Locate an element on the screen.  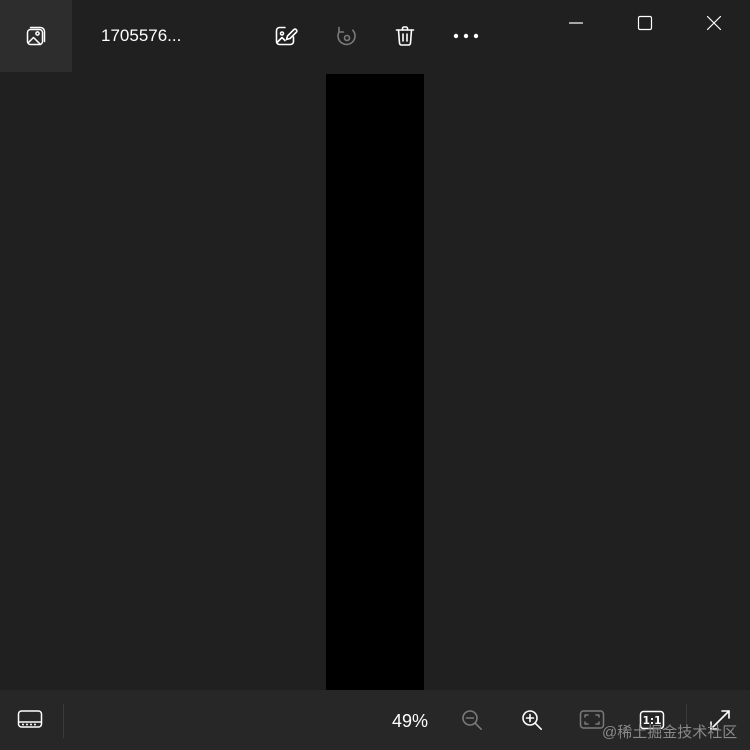
zoom-level: 49% is located at coordinates (410, 721).